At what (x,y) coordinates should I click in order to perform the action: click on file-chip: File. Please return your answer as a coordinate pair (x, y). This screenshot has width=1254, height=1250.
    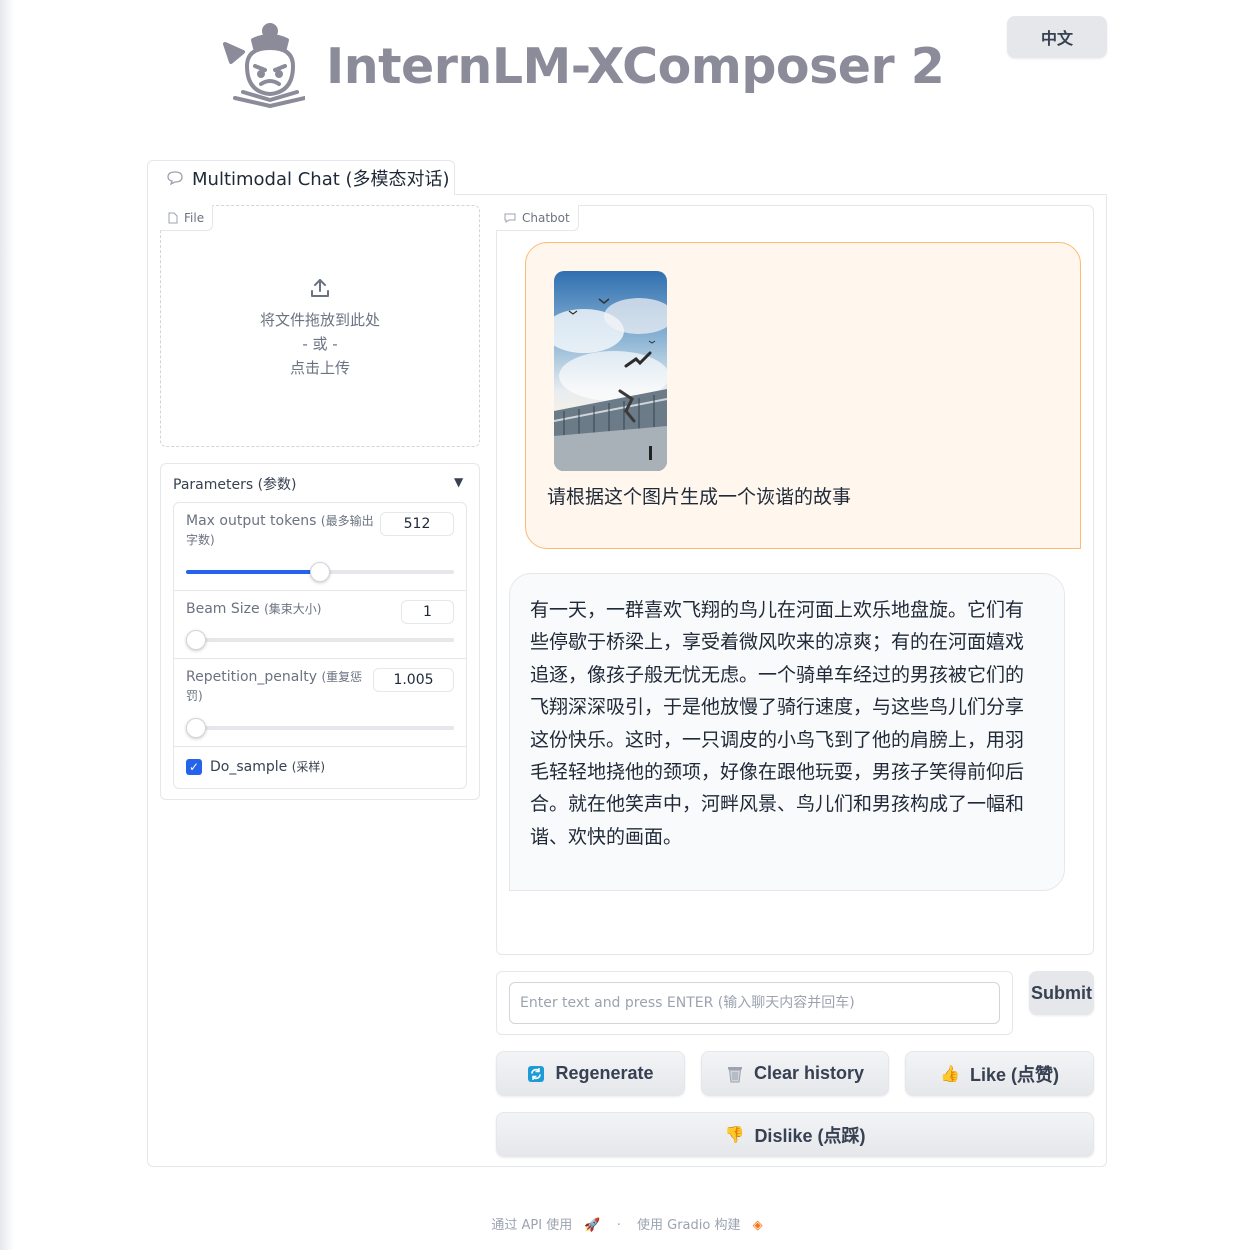
    Looking at the image, I should click on (187, 218).